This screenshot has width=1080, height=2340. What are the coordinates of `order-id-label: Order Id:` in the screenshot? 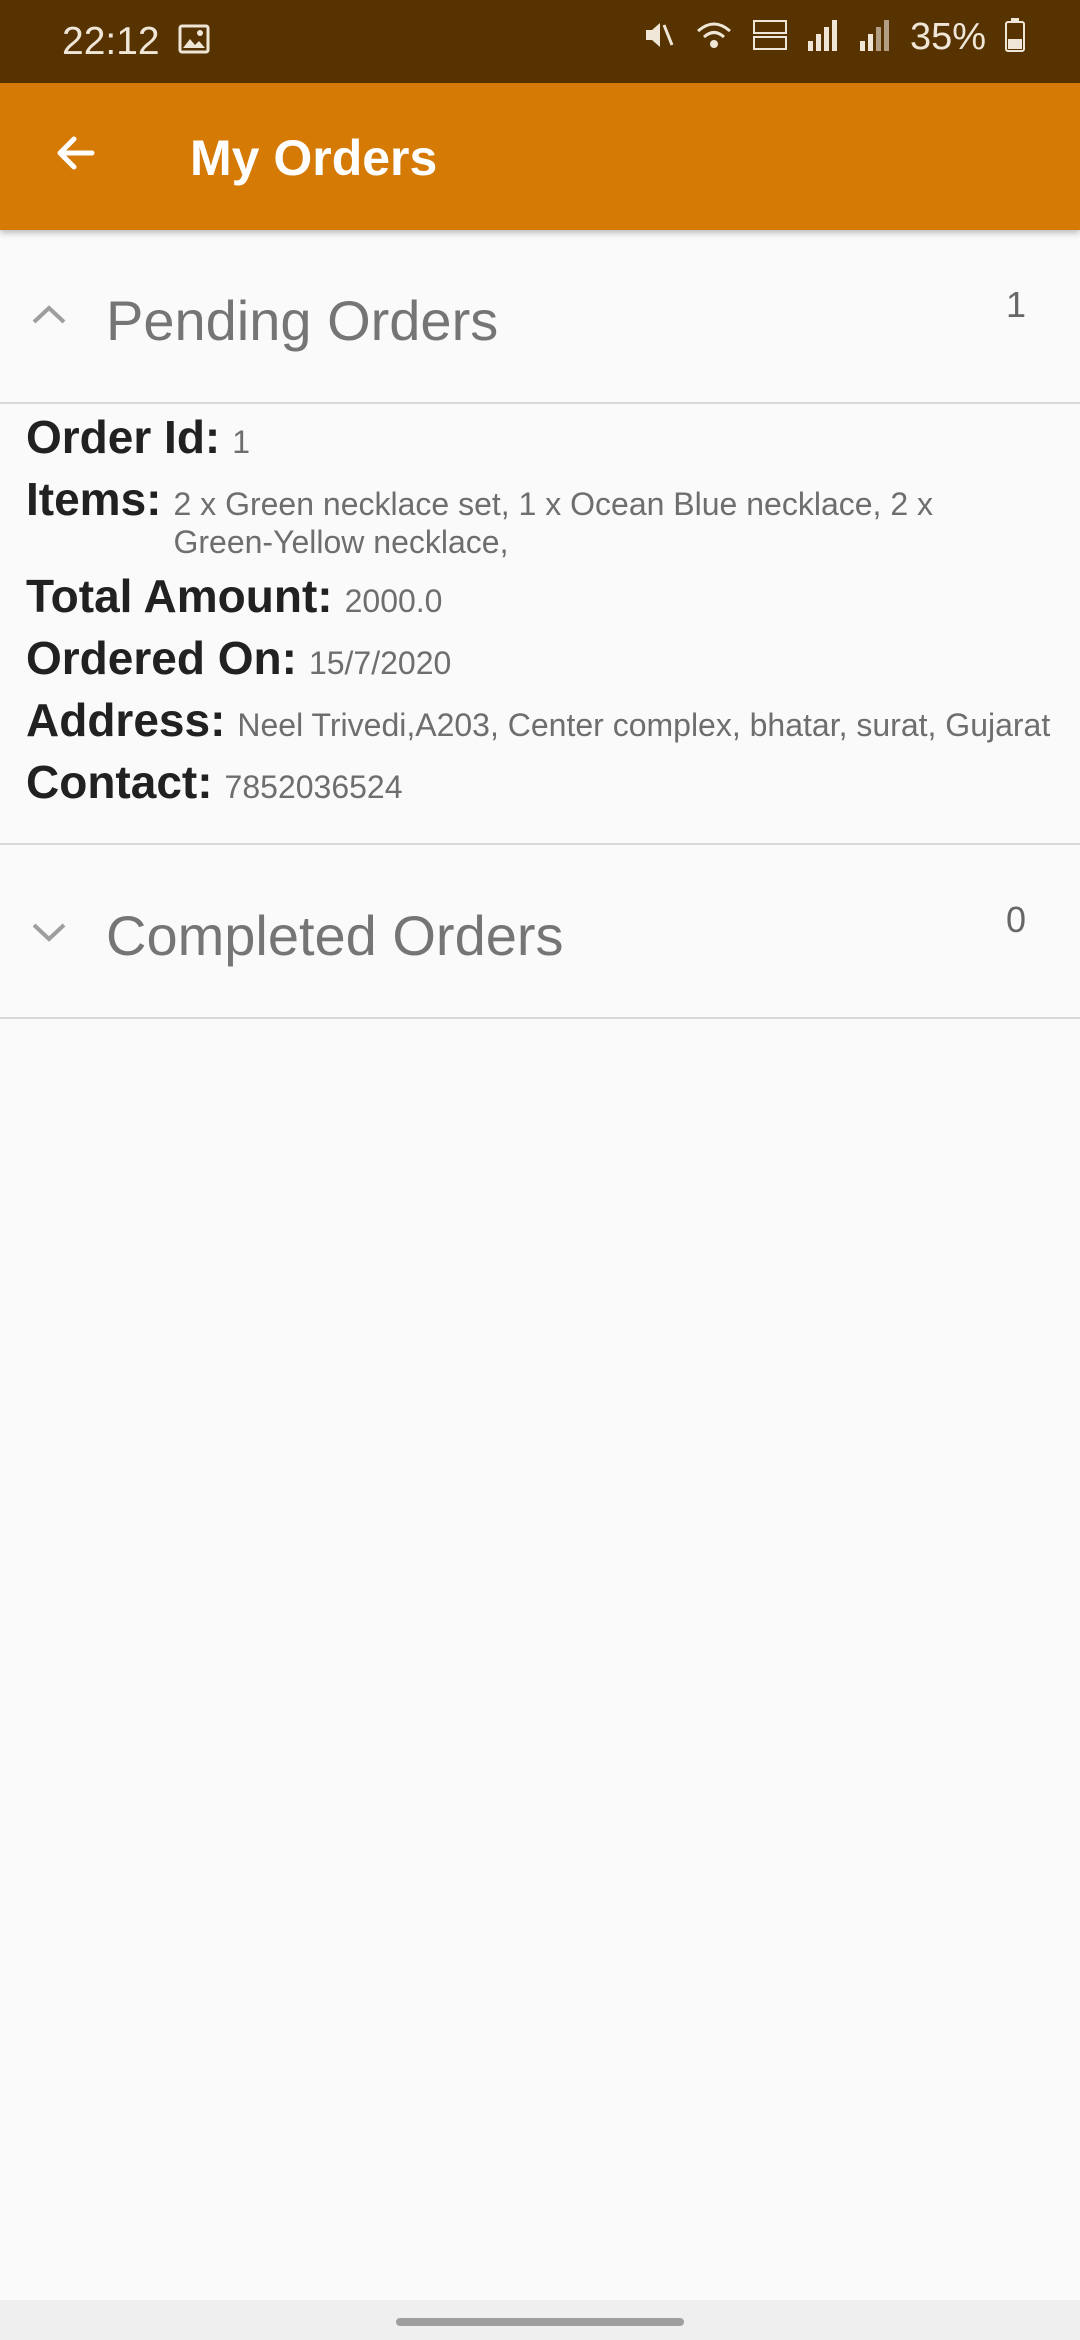 It's located at (123, 437).